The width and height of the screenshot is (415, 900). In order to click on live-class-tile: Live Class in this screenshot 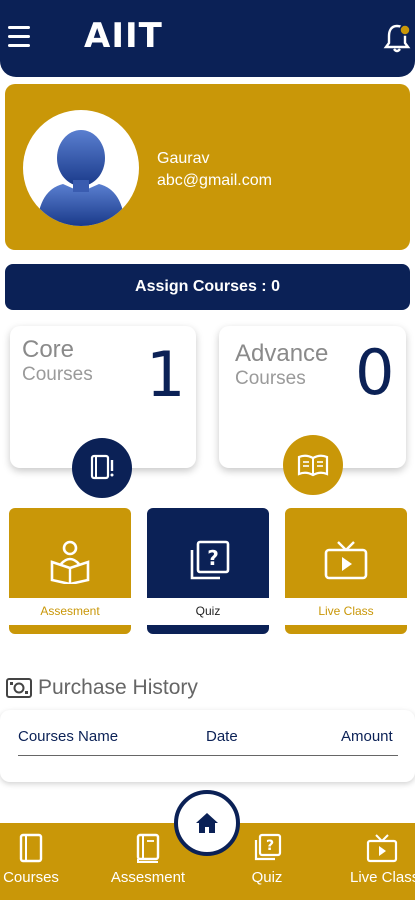, I will do `click(346, 571)`.